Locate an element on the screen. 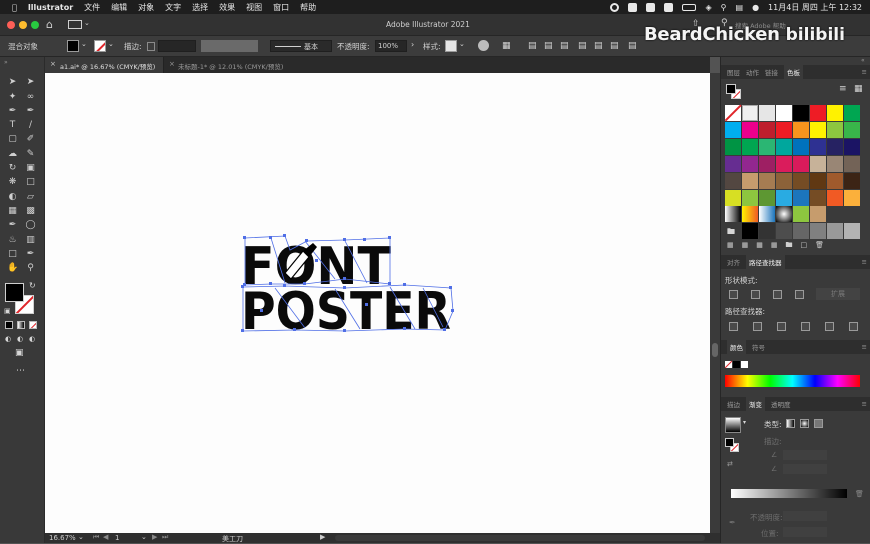 This screenshot has width=870, height=544. zoom-tool-icon: ⚲ is located at coordinates (30, 268).